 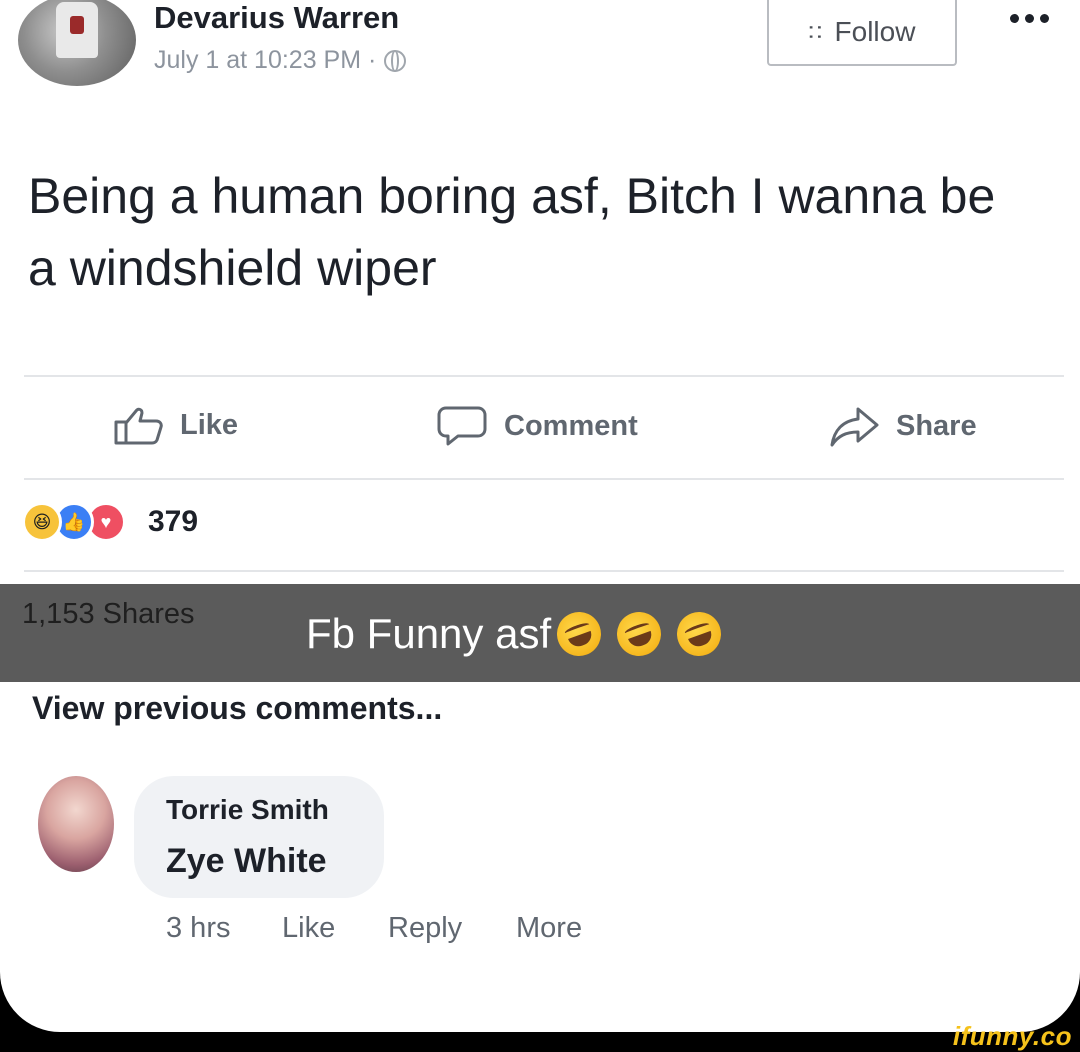 I want to click on reaction-count: 379, so click(x=173, y=521).